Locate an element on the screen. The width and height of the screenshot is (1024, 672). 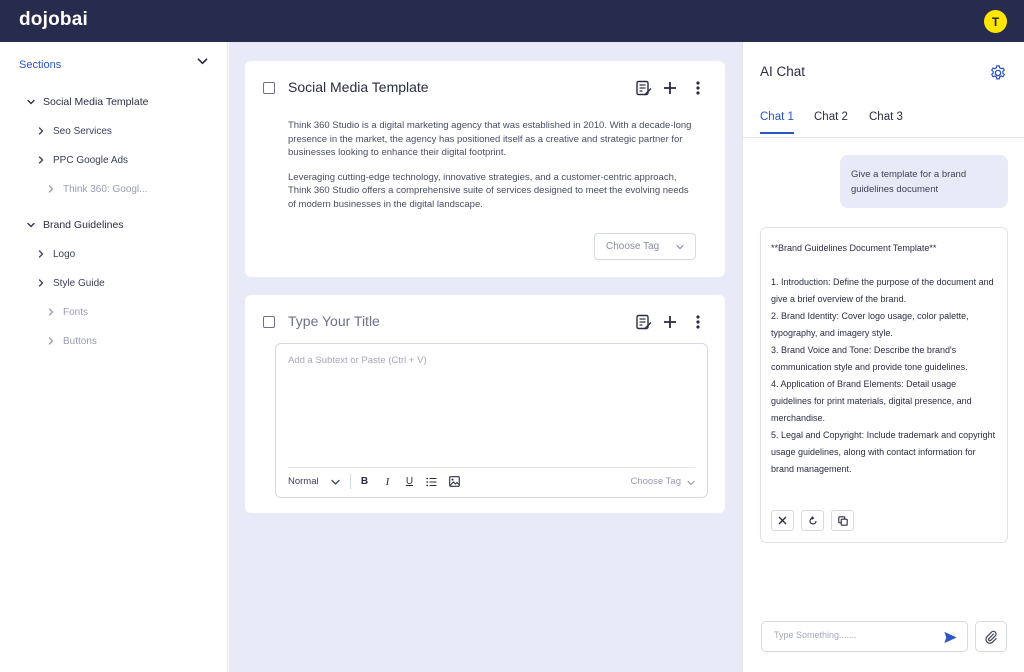
regenerate-icon is located at coordinates (812, 520).